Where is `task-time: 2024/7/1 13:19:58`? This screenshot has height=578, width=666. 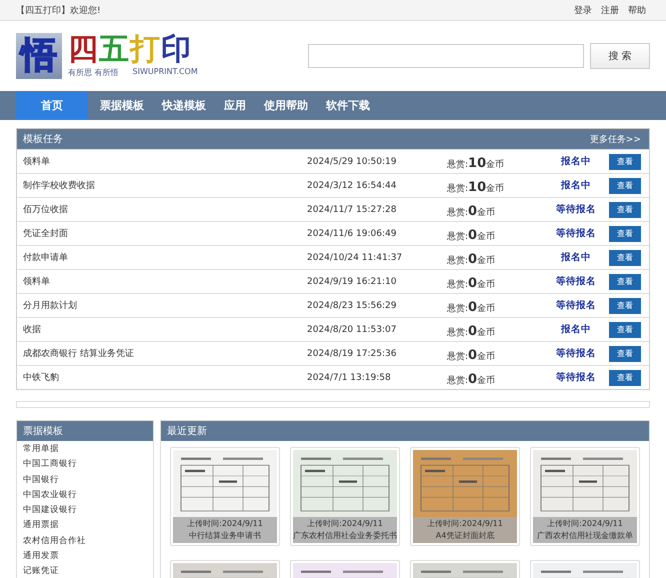
task-time: 2024/7/1 13:19:58 is located at coordinates (349, 377).